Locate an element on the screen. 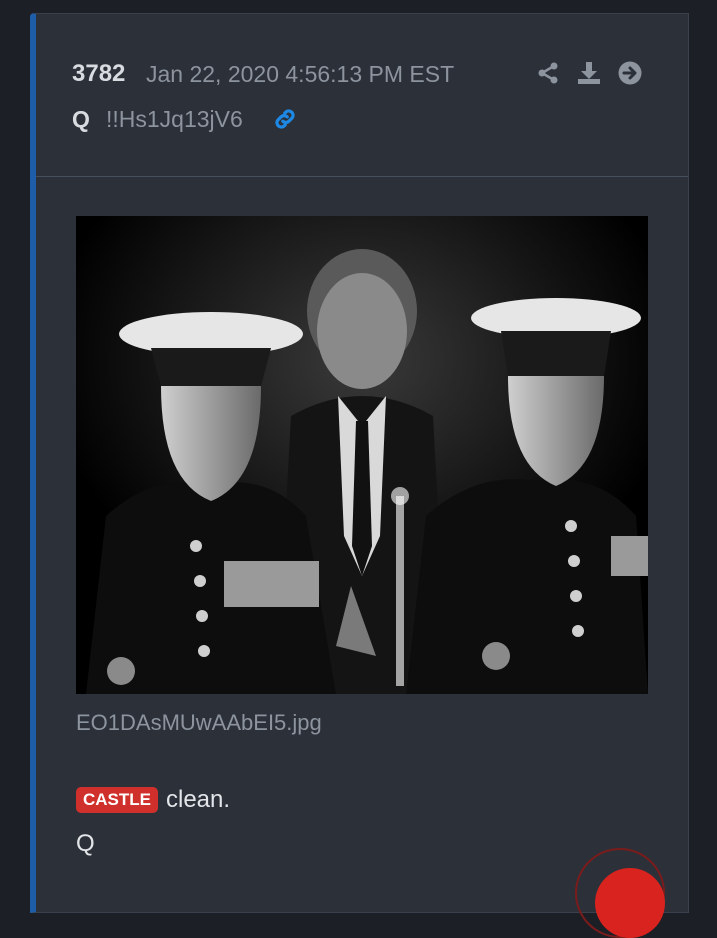 This screenshot has width=717, height=938. download-icon is located at coordinates (589, 73).